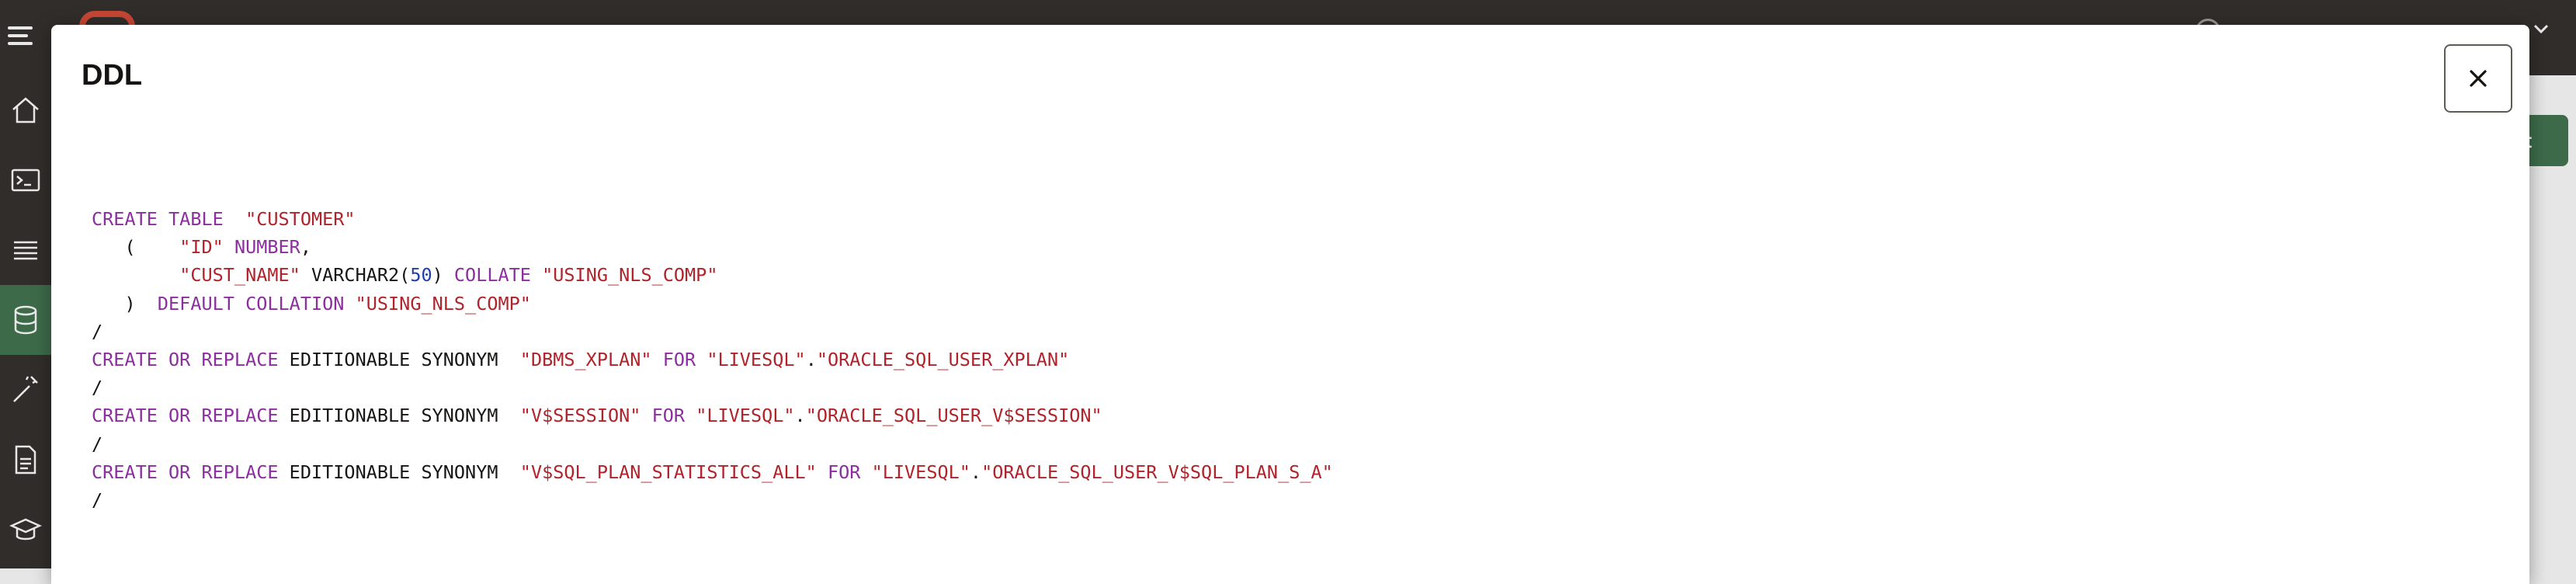 This screenshot has width=2576, height=584. What do you see at coordinates (2541, 28) in the screenshot?
I see `chevron-down-icon` at bounding box center [2541, 28].